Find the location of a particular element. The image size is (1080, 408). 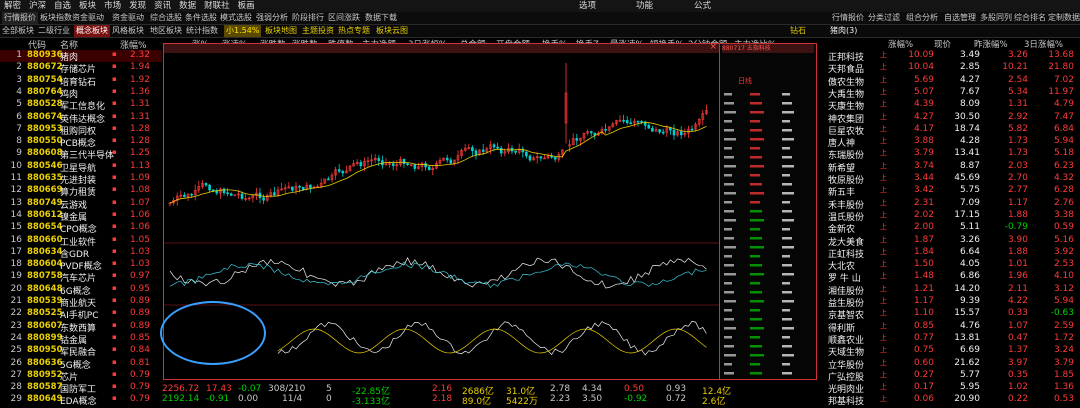

constituent-row: 金新农 上 2.00 5.11 -0.79 0.59 is located at coordinates (952, 228).